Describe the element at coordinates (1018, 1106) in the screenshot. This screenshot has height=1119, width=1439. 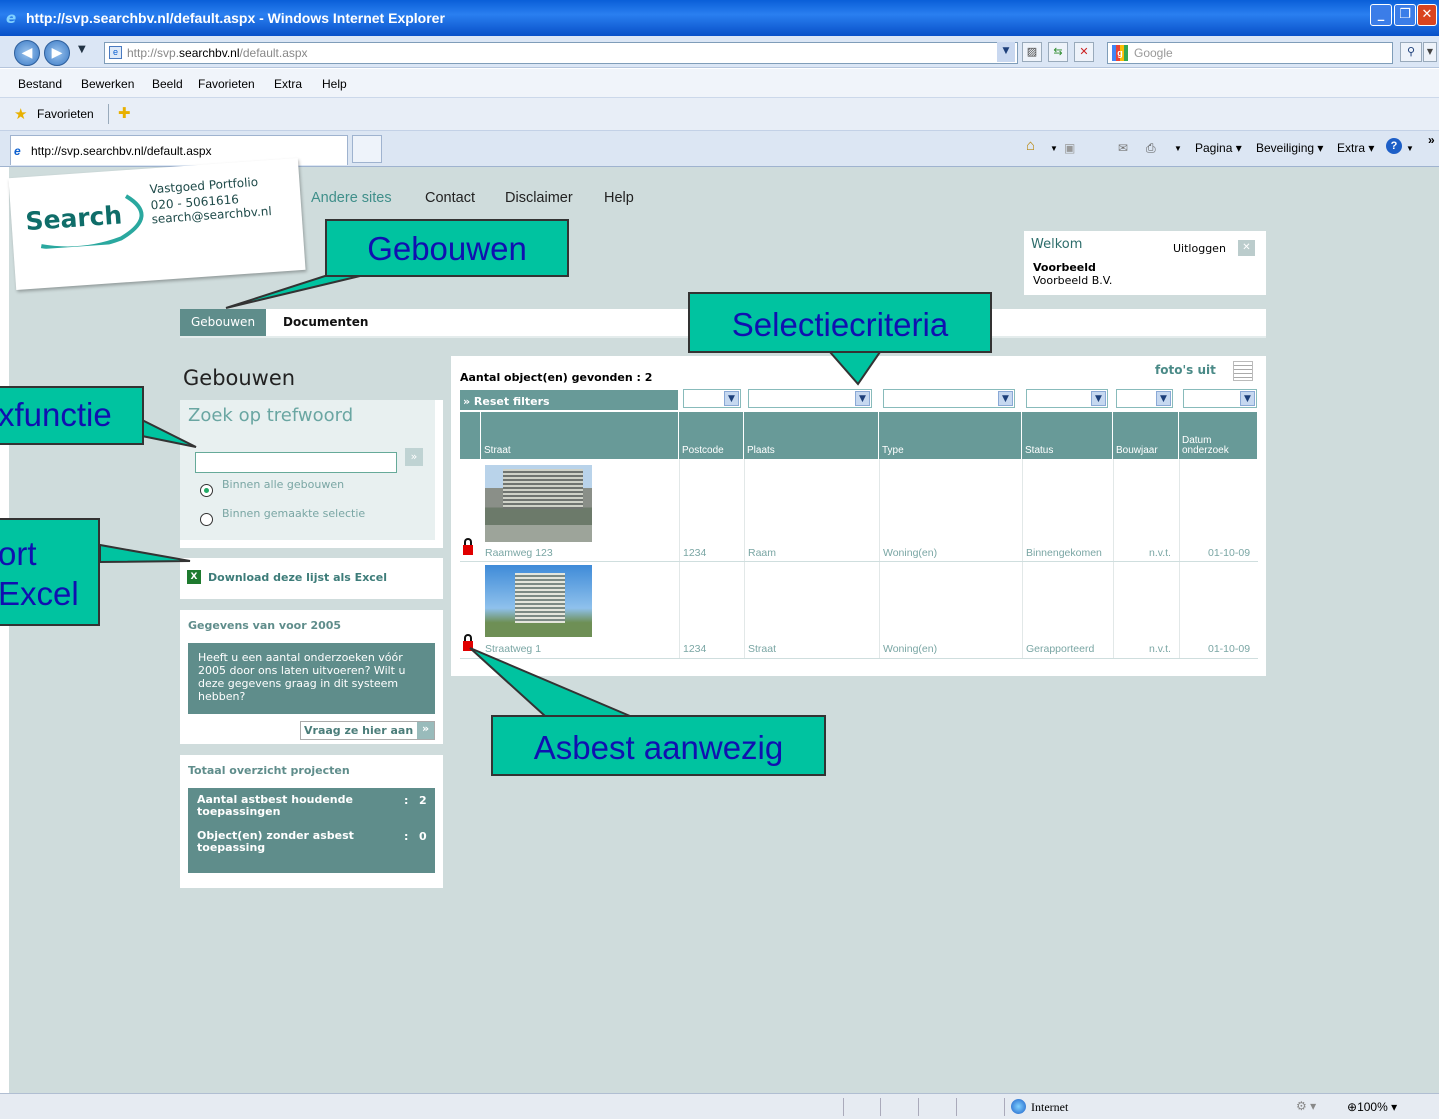
I see `internet-zone-icon` at that location.